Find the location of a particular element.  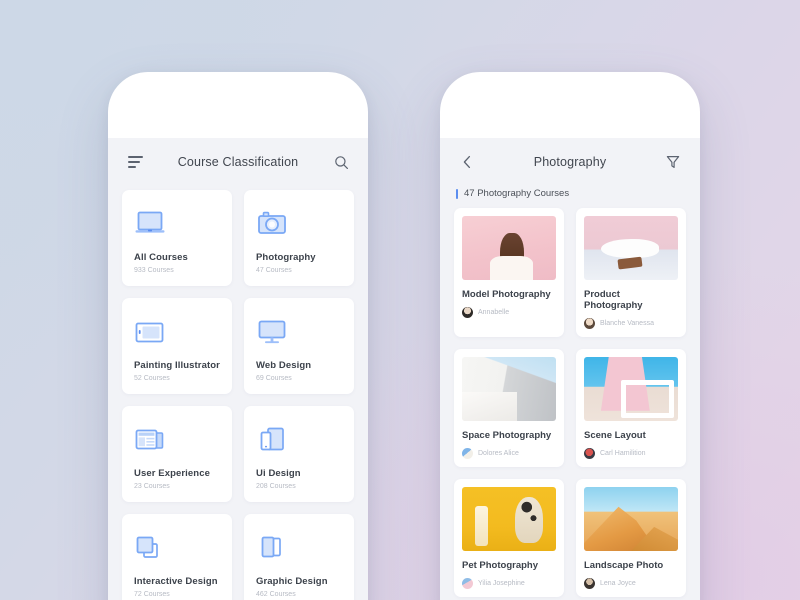

category-name: Photography is located at coordinates (286, 257).